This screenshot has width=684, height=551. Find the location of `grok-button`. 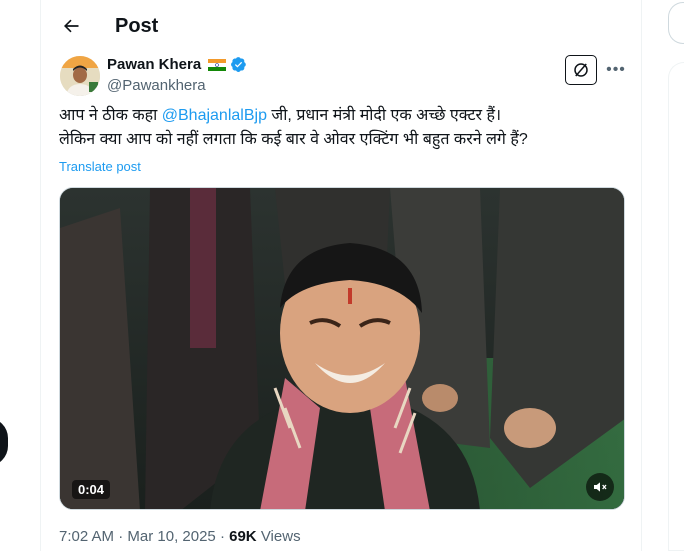

grok-button is located at coordinates (581, 70).